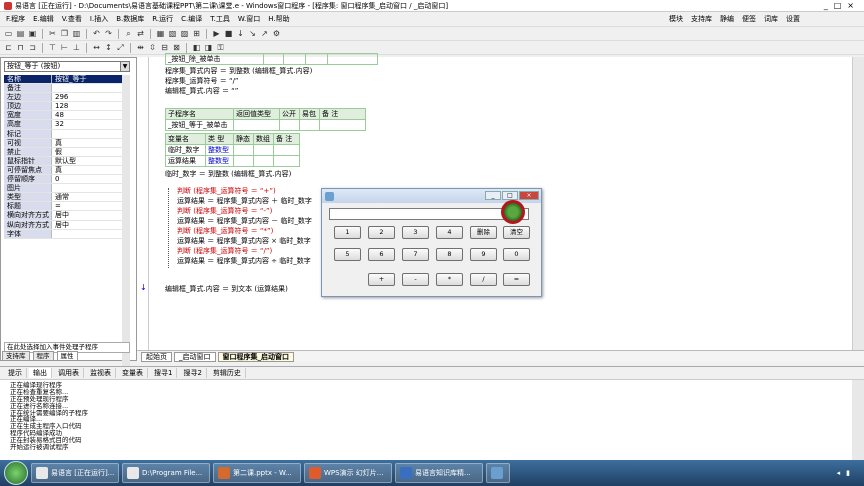  Describe the element at coordinates (238, 71) in the screenshot. I see `code-line: 程序集_算式内容 ＝ 到整数 (编辑框_算式.内容)` at that location.